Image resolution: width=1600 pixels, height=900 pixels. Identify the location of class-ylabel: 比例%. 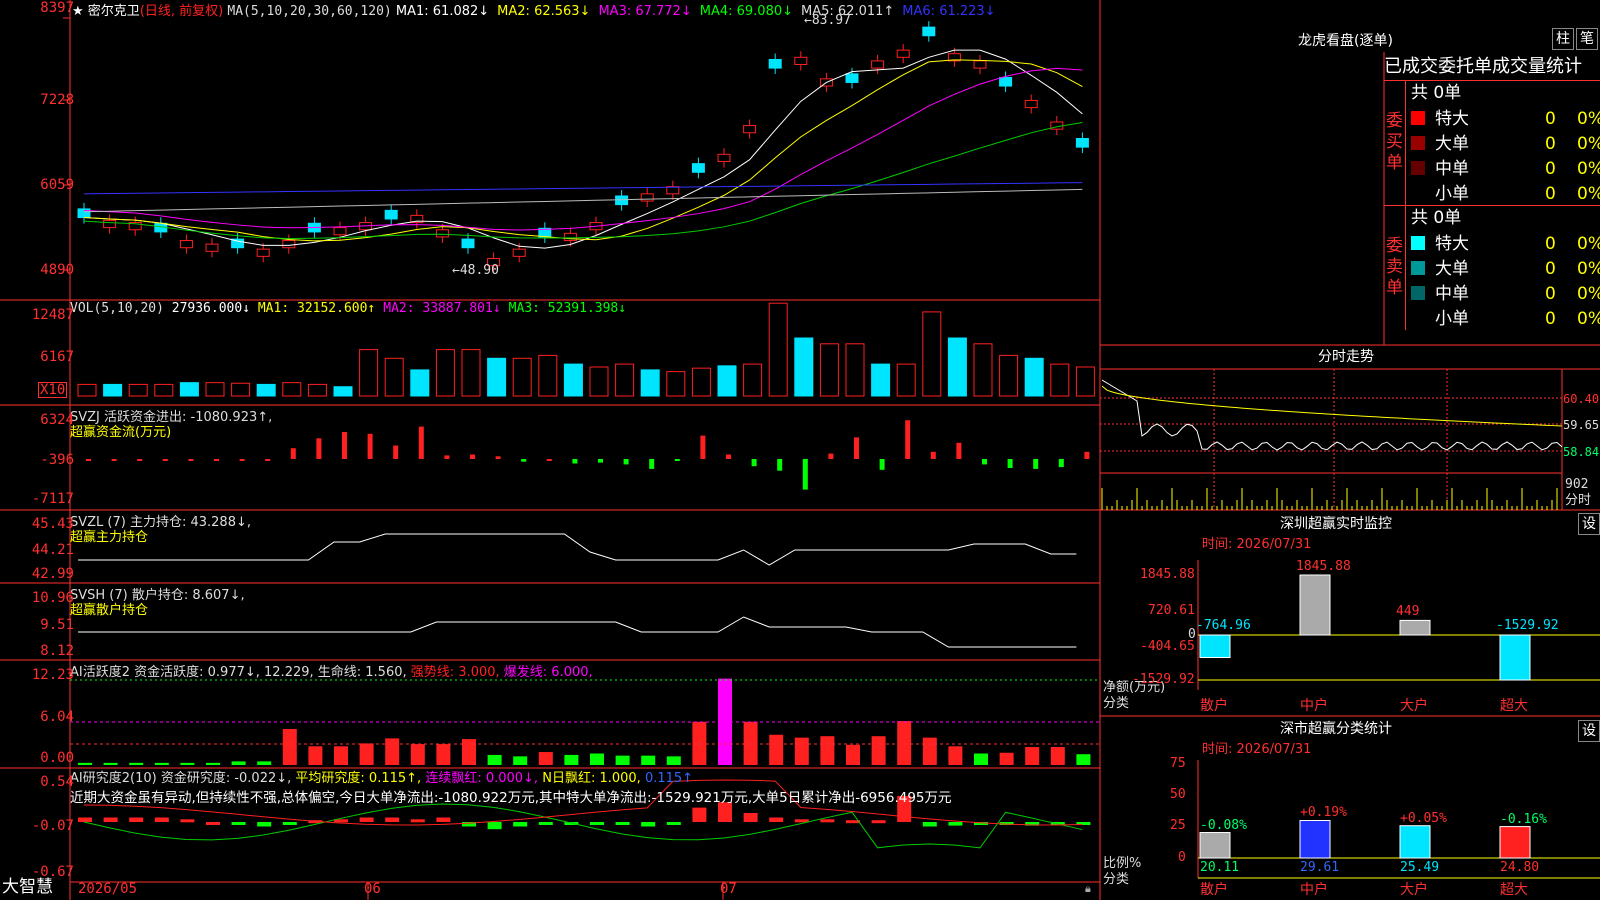
(1122, 863).